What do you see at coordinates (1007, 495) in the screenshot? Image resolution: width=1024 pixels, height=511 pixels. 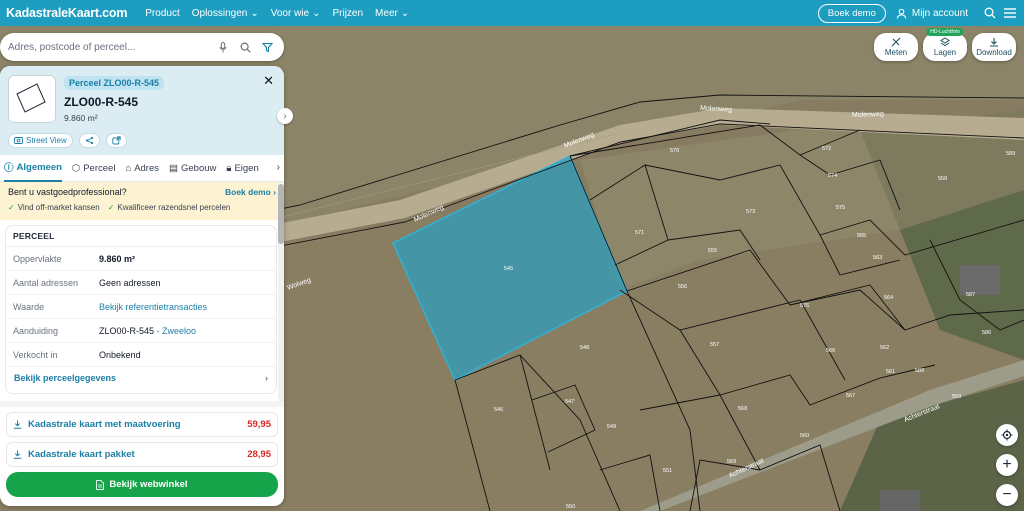 I see `zoom-out-button: −` at bounding box center [1007, 495].